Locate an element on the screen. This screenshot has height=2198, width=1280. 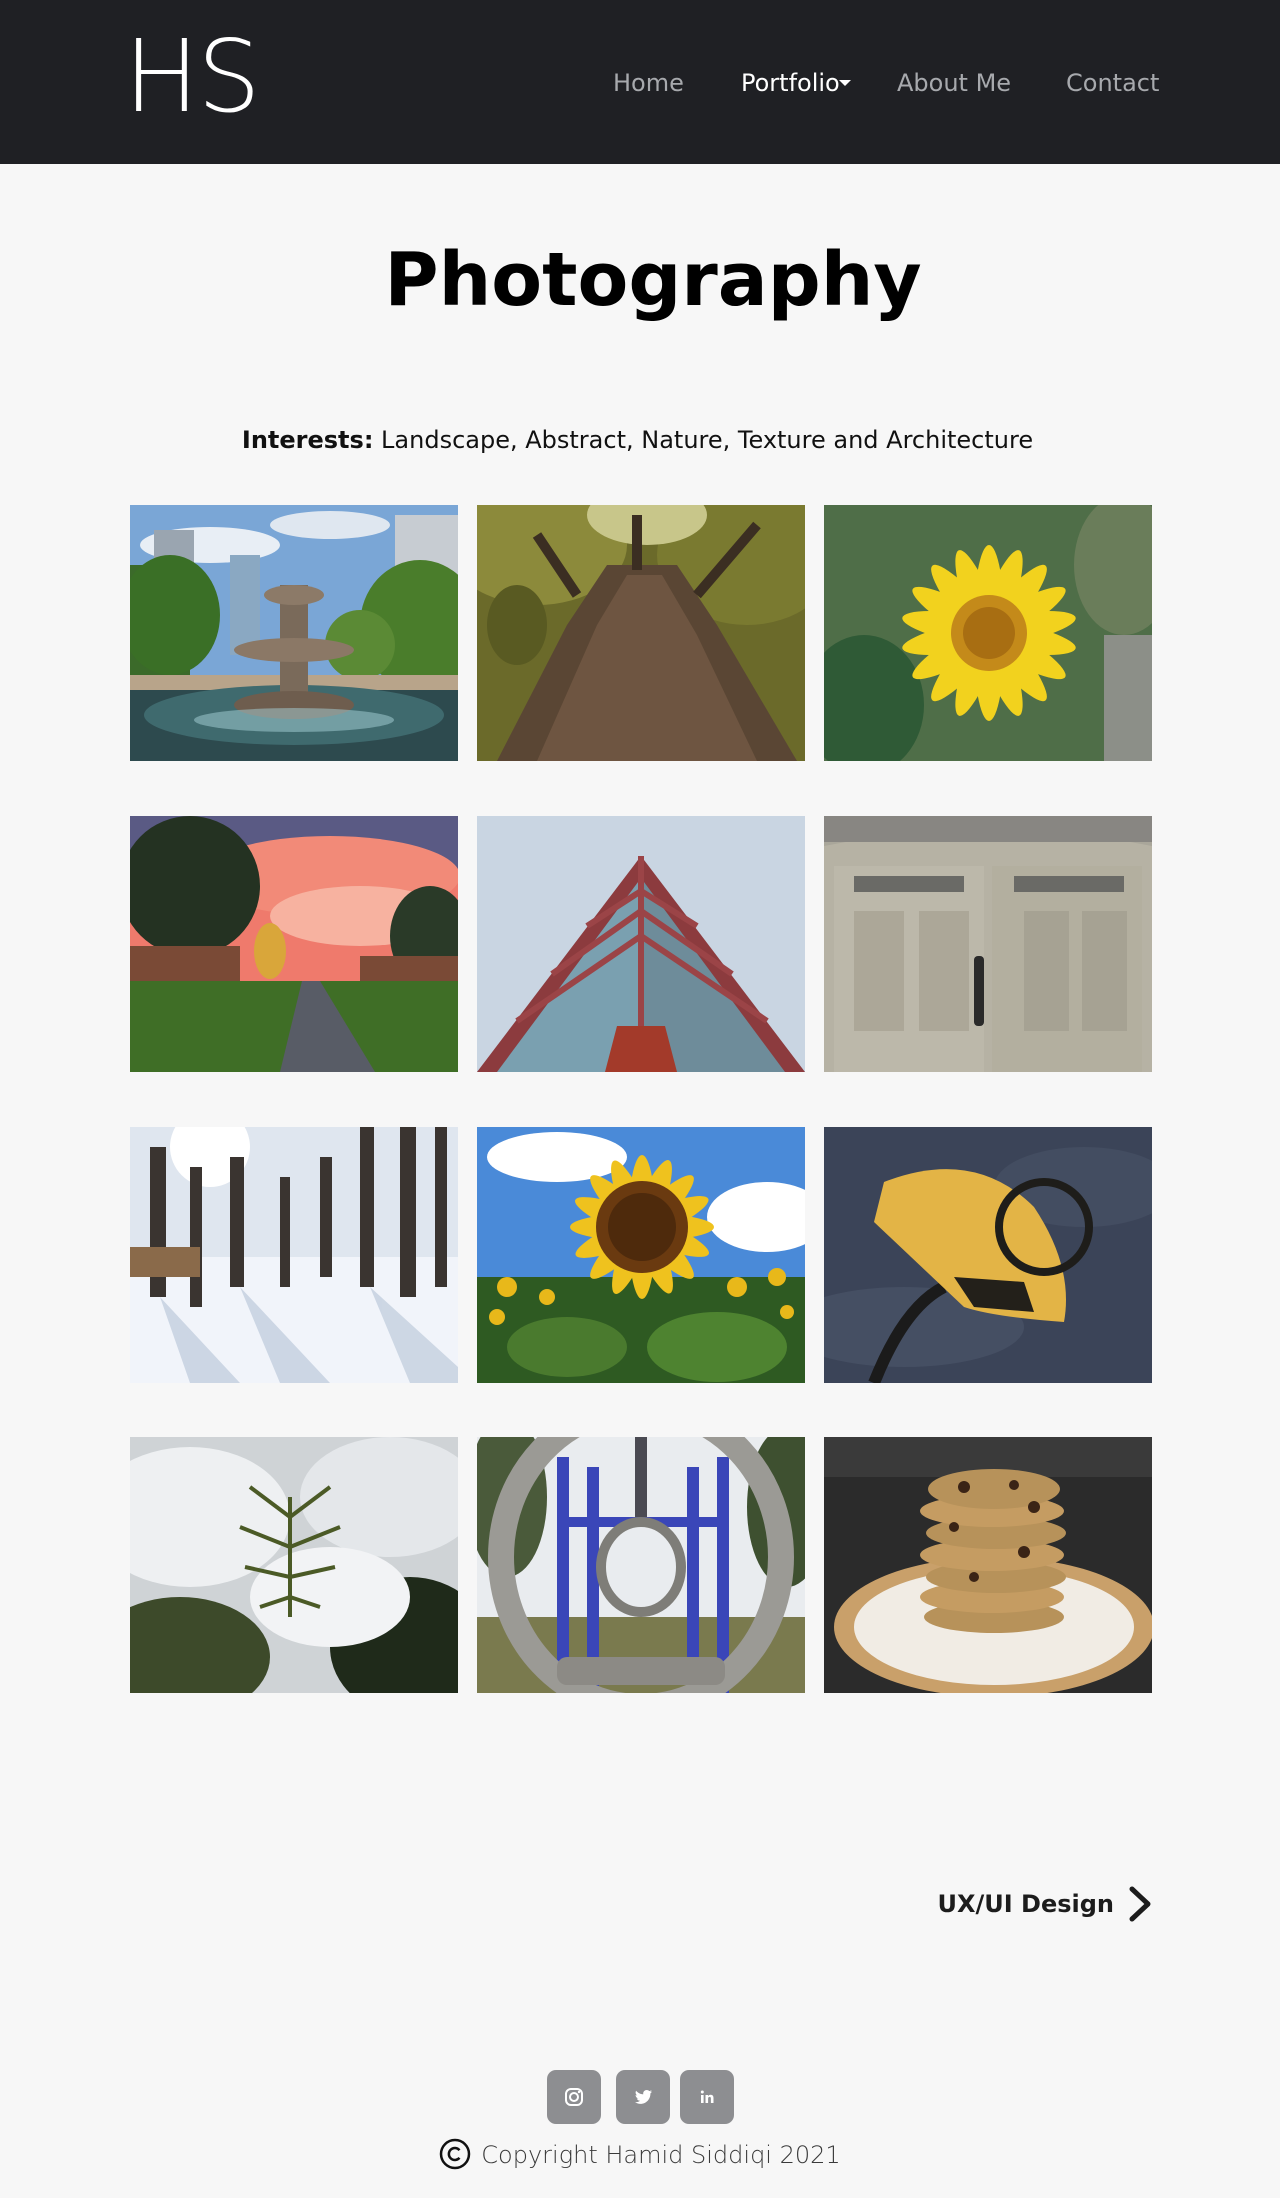
instagram-icon is located at coordinates (574, 2097).